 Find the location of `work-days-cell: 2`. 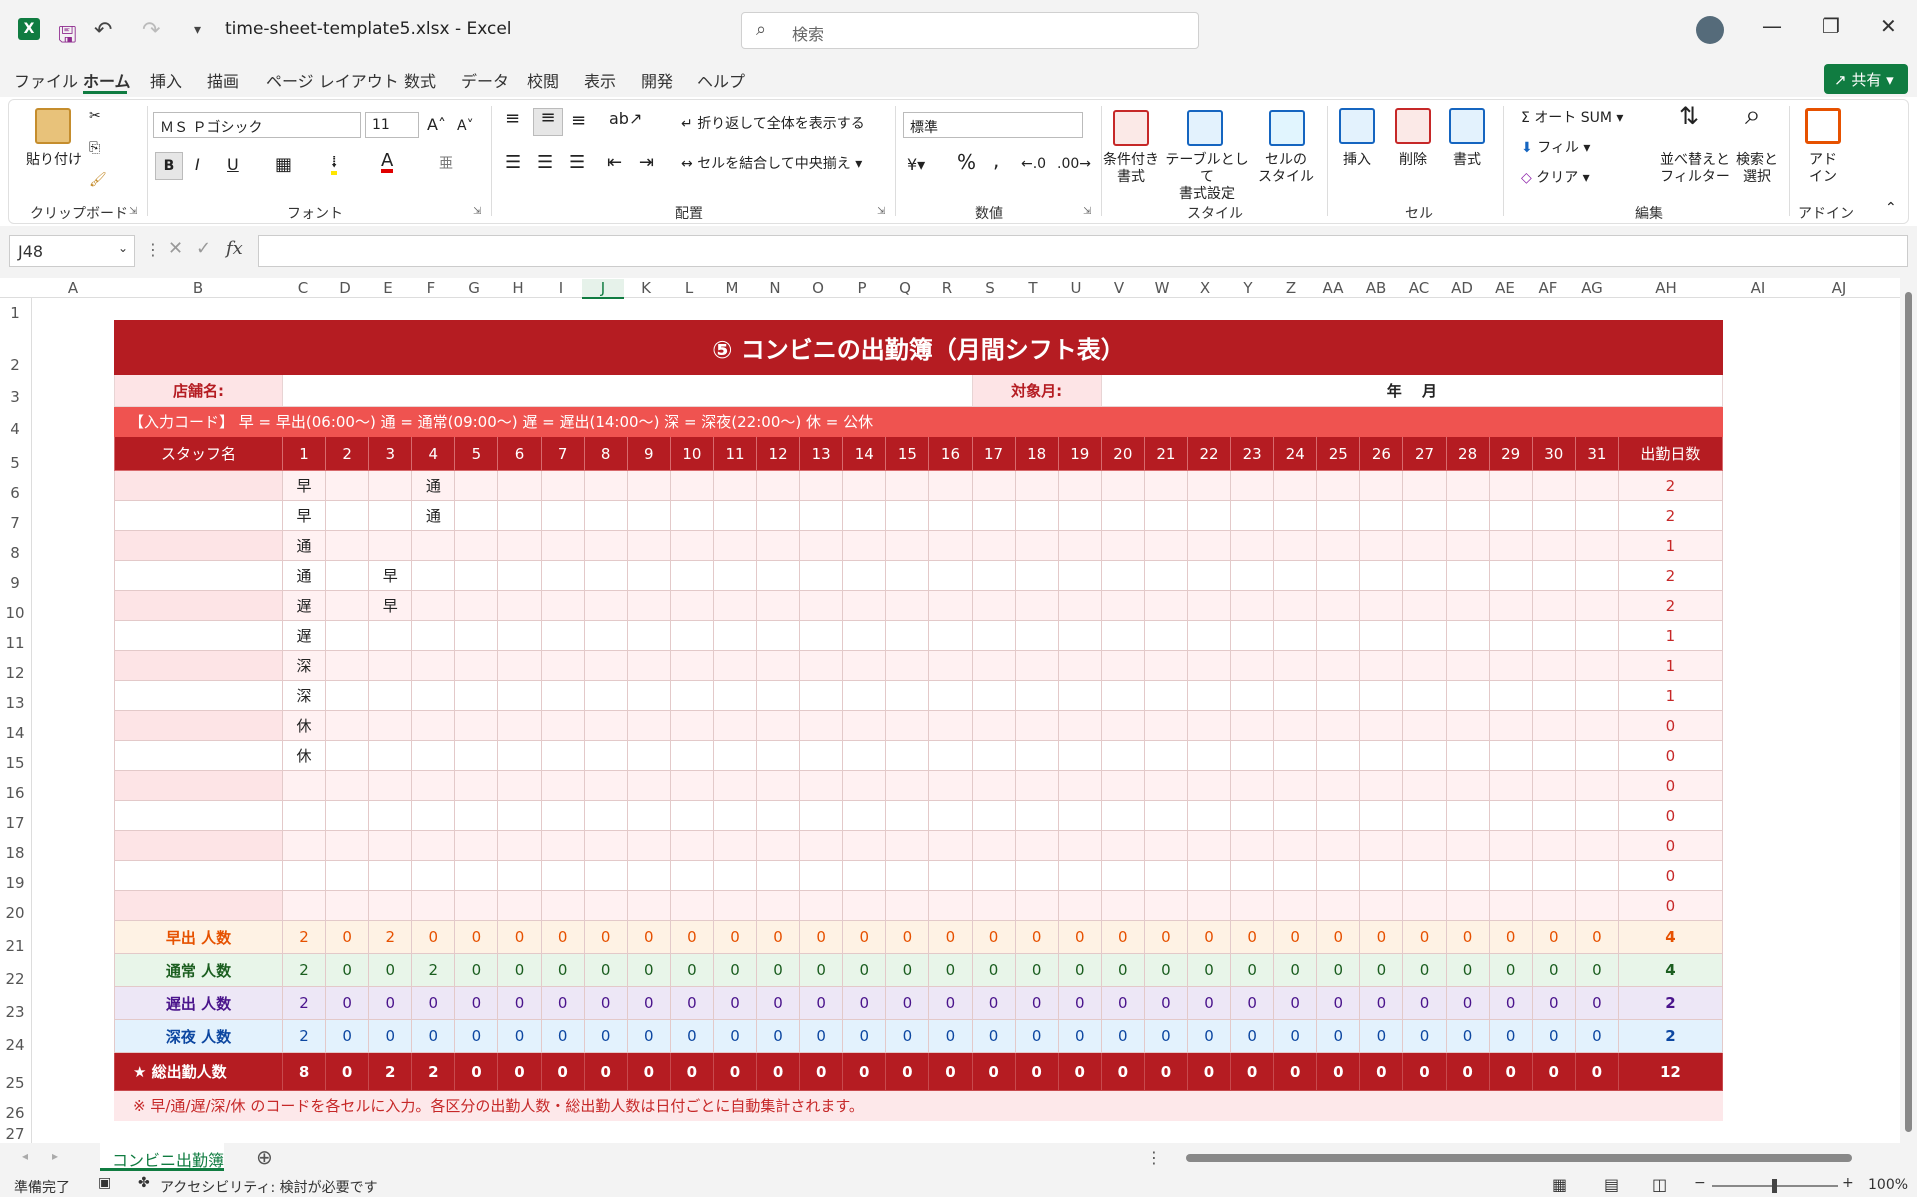

work-days-cell: 2 is located at coordinates (1670, 575).